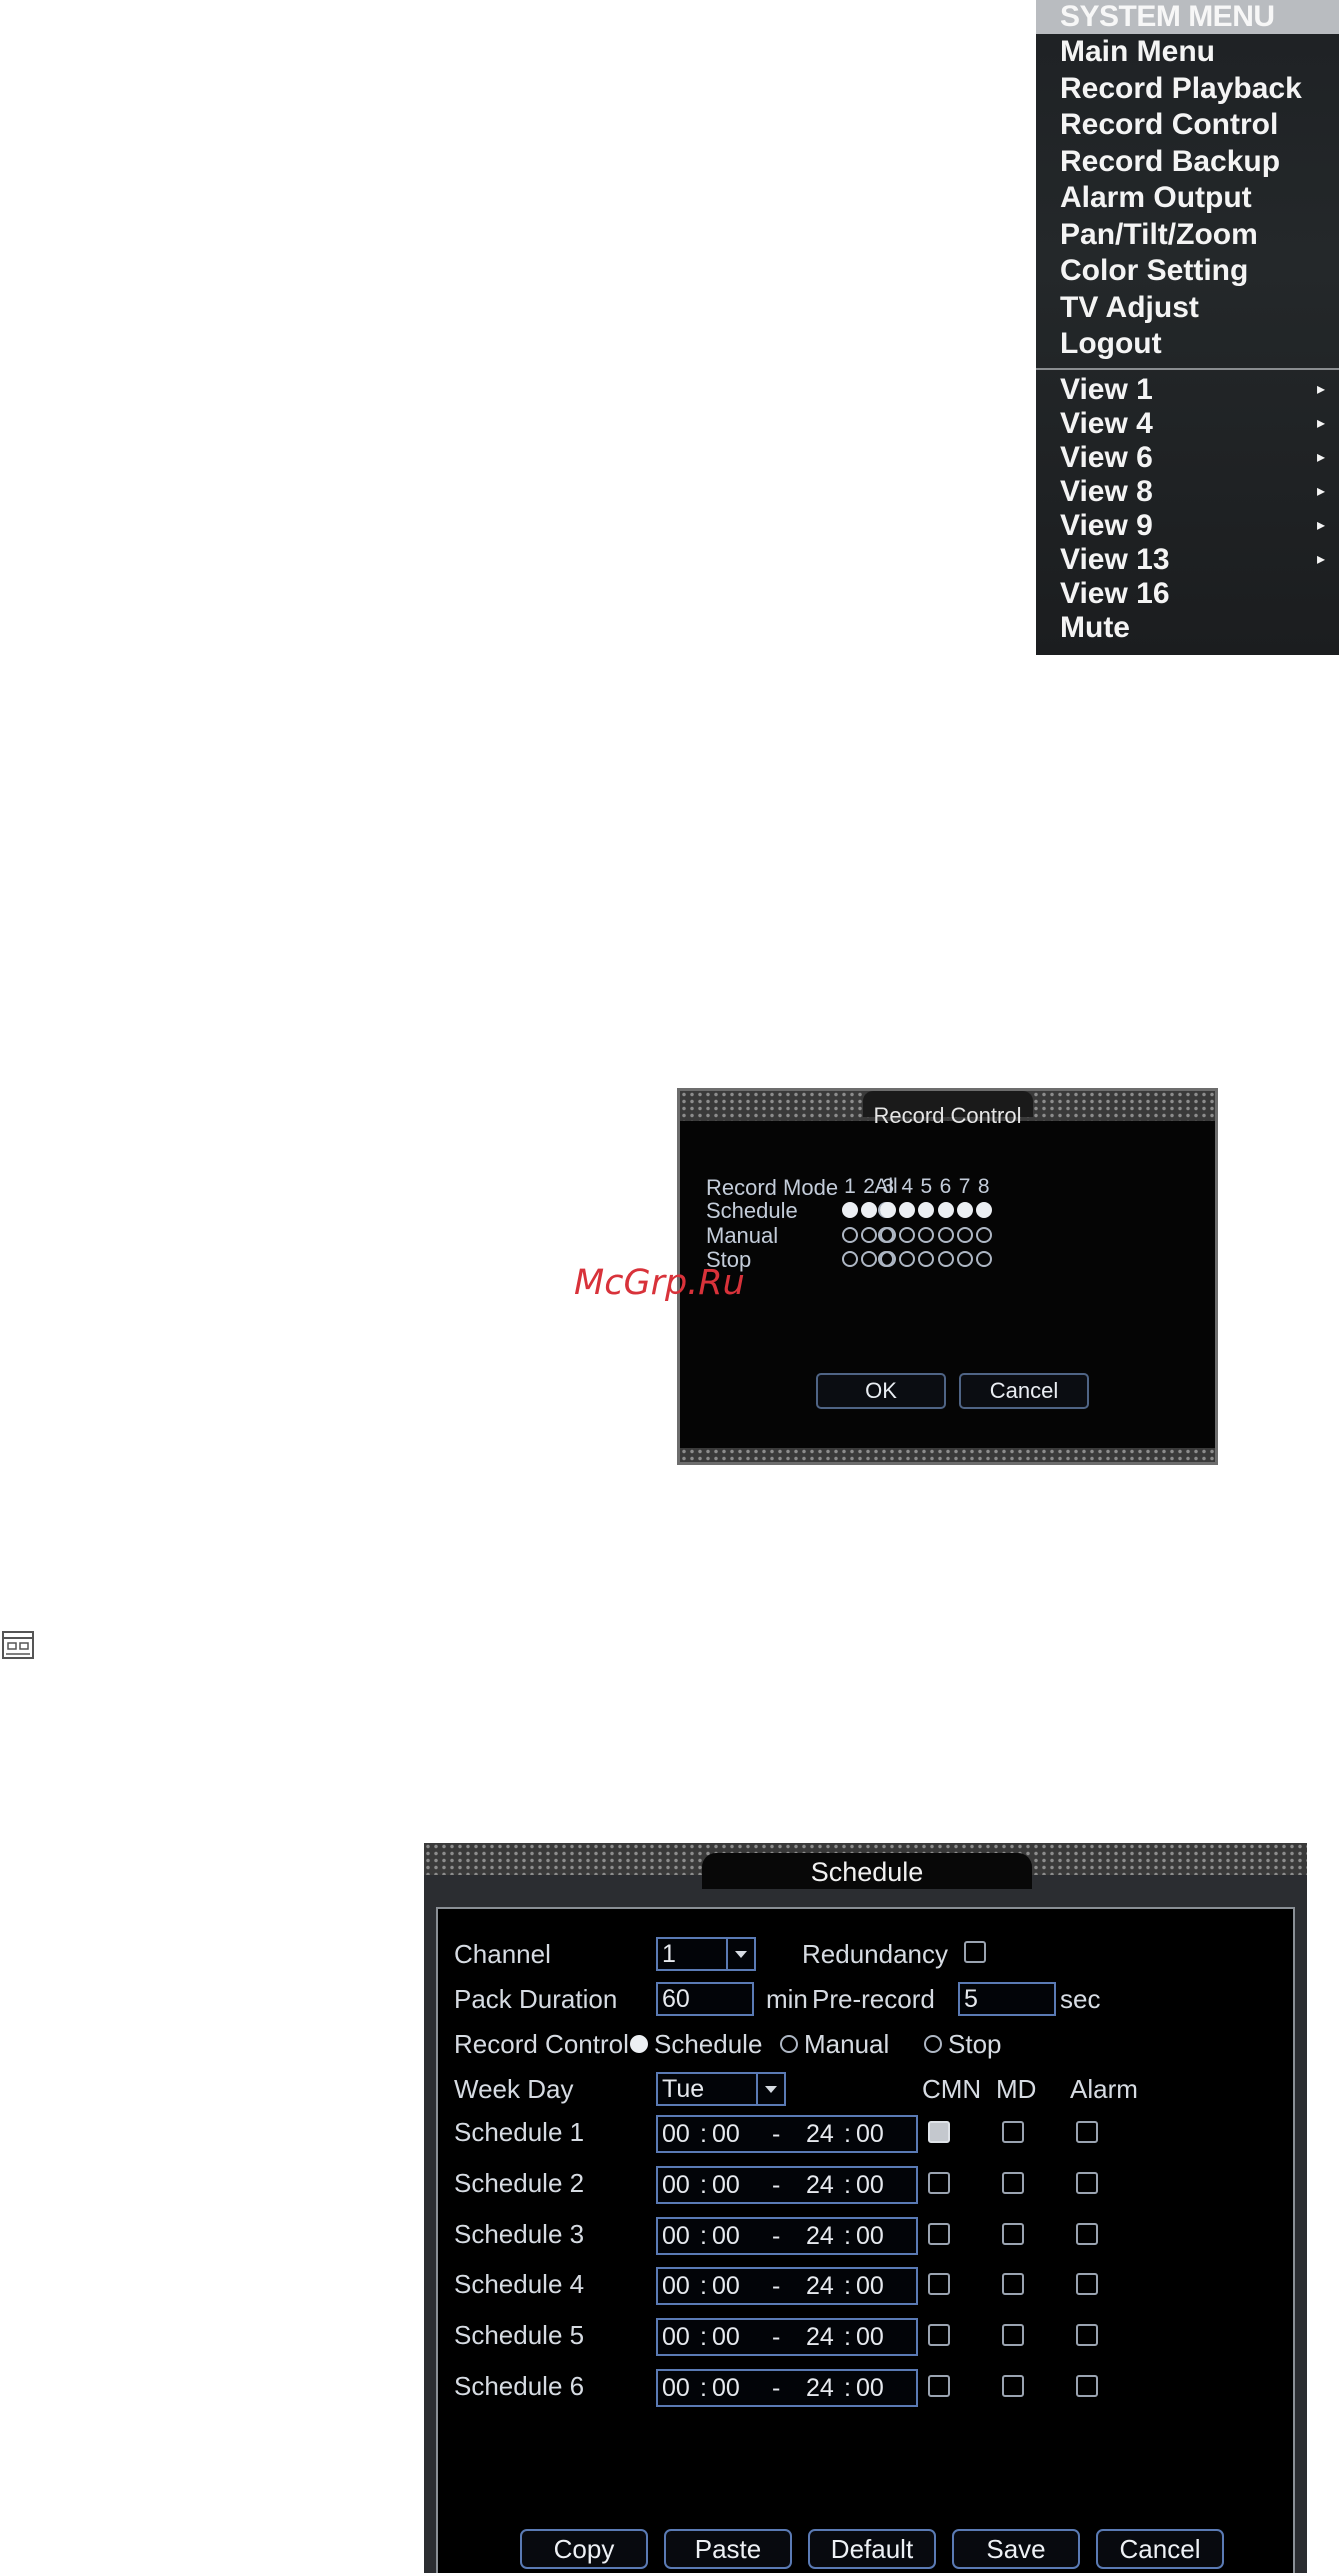 This screenshot has width=1339, height=2573. What do you see at coordinates (1320, 491) in the screenshot?
I see `chevron-right-icon: ▸` at bounding box center [1320, 491].